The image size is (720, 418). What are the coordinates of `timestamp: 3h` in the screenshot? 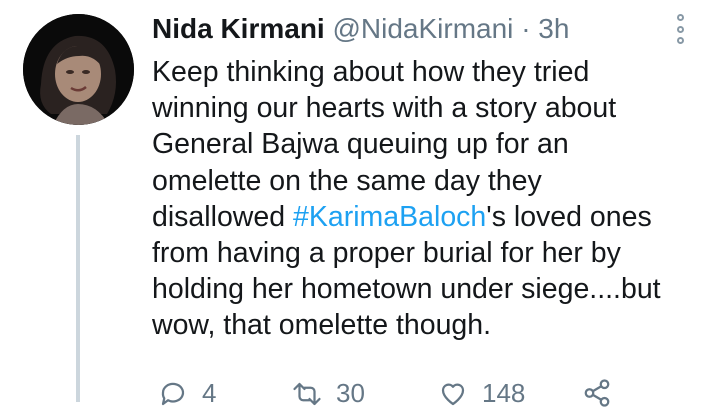 It's located at (553, 28).